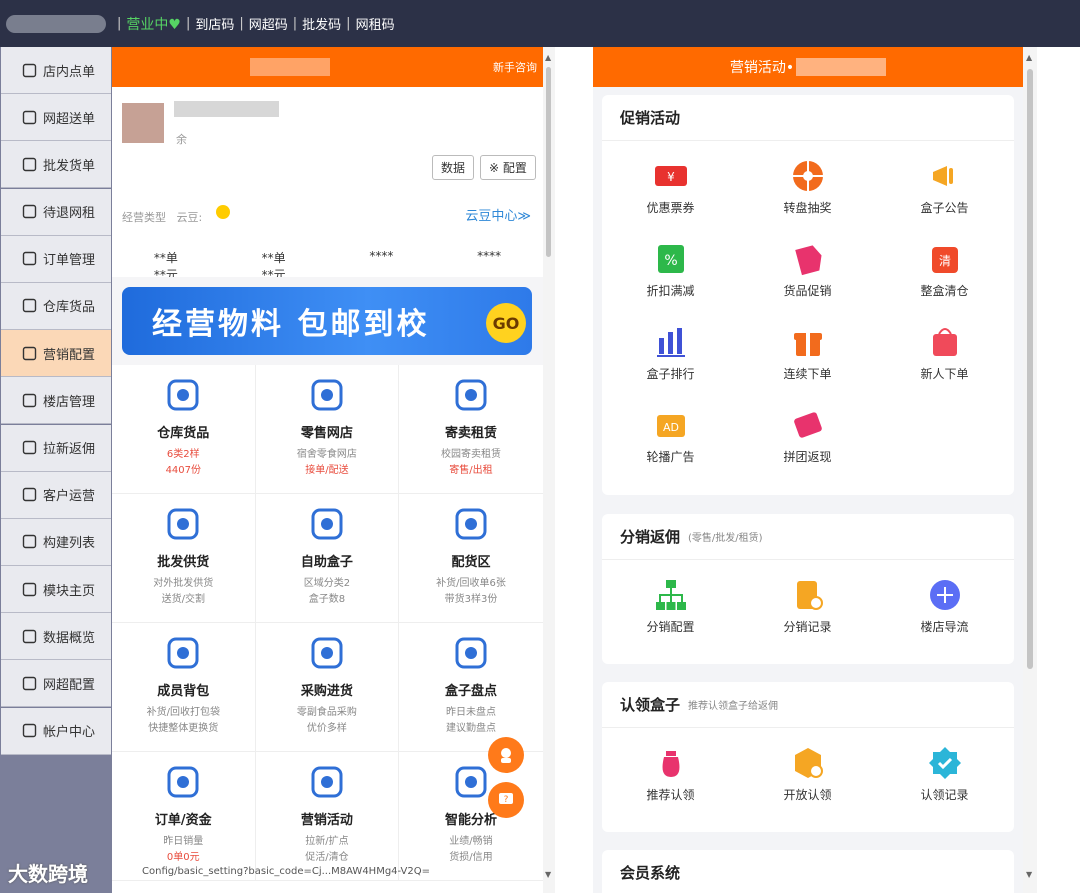 The width and height of the screenshot is (1080, 893). I want to click on sidebar-item-9: 客户运营, so click(56, 495).